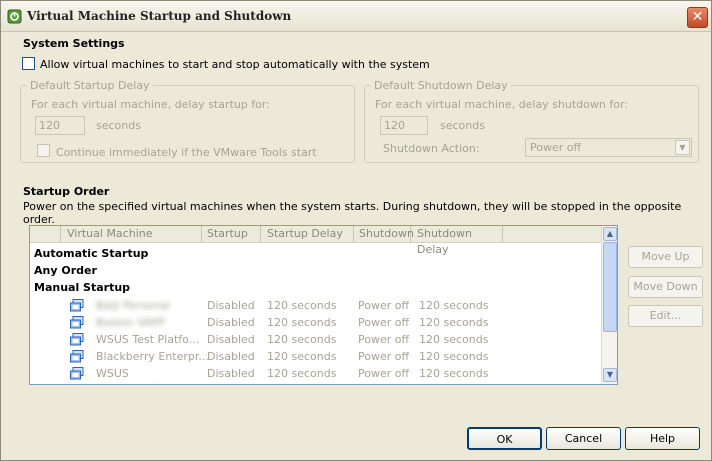 The image size is (712, 461). What do you see at coordinates (14, 16) in the screenshot?
I see `vm-startup-icon` at bounding box center [14, 16].